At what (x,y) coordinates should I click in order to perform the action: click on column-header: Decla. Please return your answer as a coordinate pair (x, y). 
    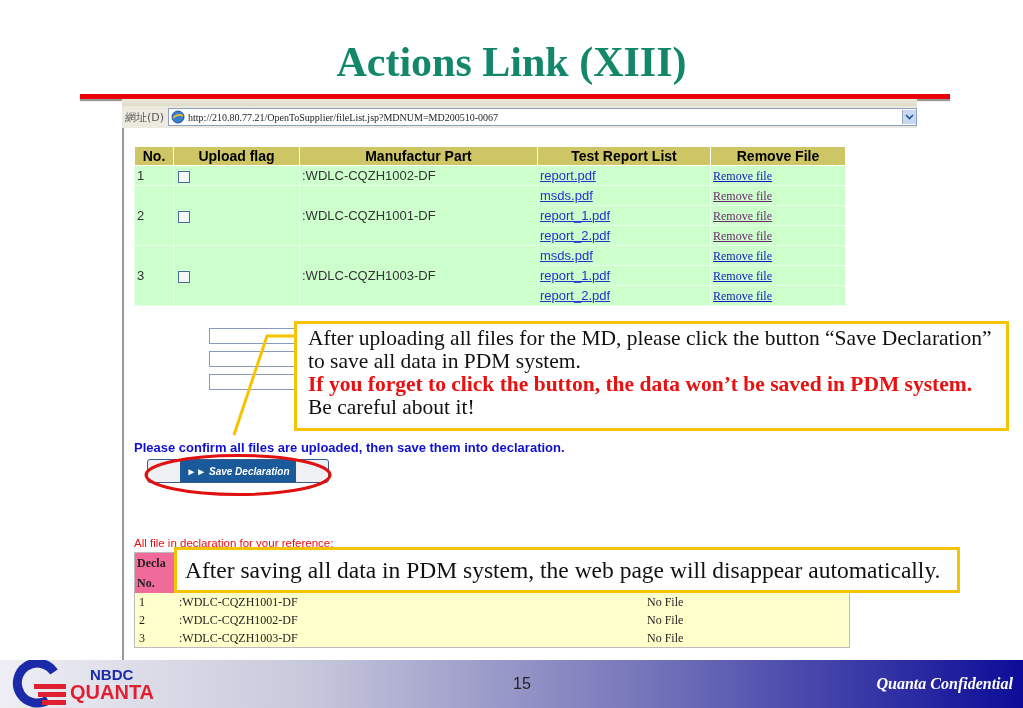
    Looking at the image, I should click on (154, 562).